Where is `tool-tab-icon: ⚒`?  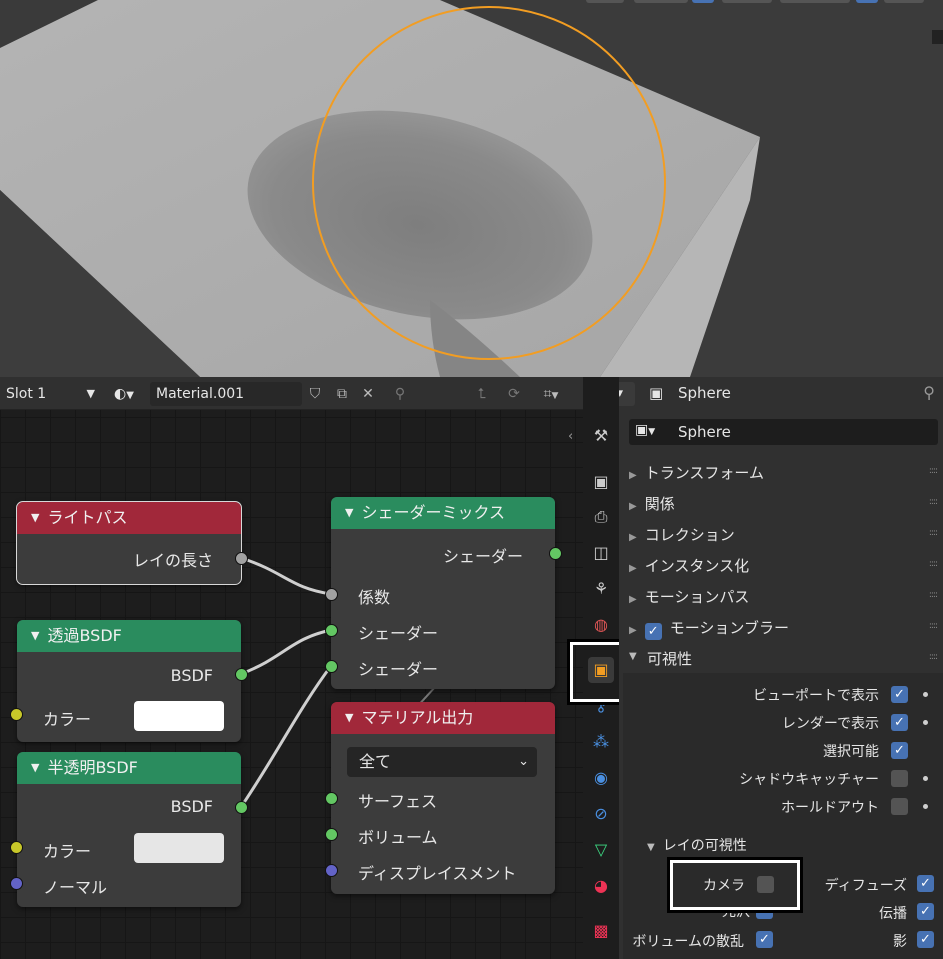 tool-tab-icon: ⚒ is located at coordinates (601, 436).